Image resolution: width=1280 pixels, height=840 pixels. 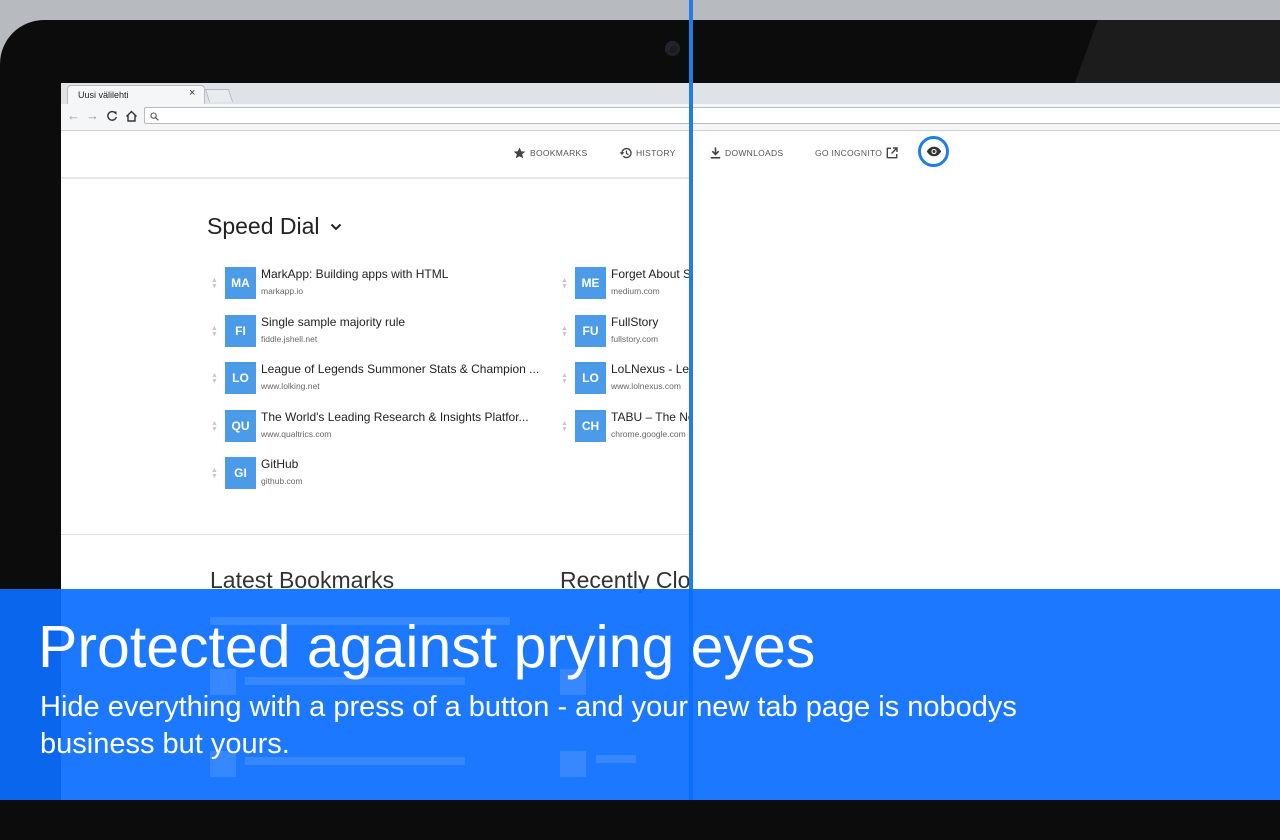 I want to click on site-url: www.qualtrics.com, so click(x=296, y=433).